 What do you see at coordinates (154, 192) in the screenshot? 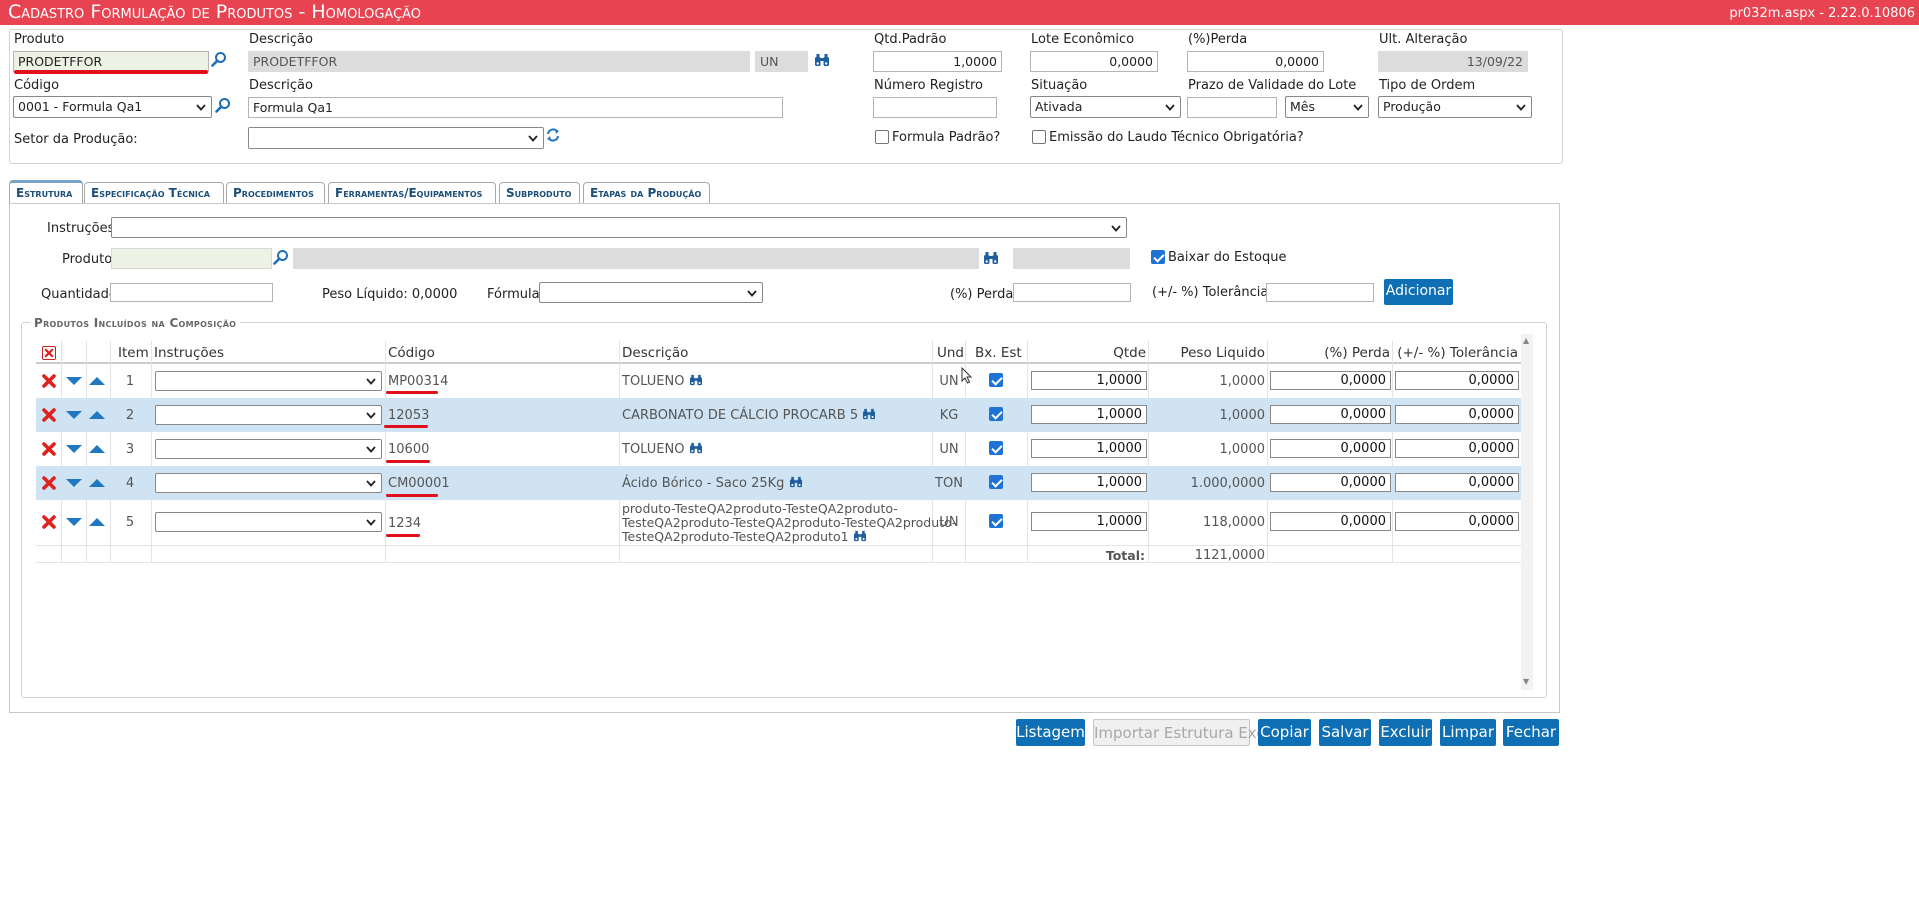
I see `tab-especificacao-tecnica: Especificação Técnica` at bounding box center [154, 192].